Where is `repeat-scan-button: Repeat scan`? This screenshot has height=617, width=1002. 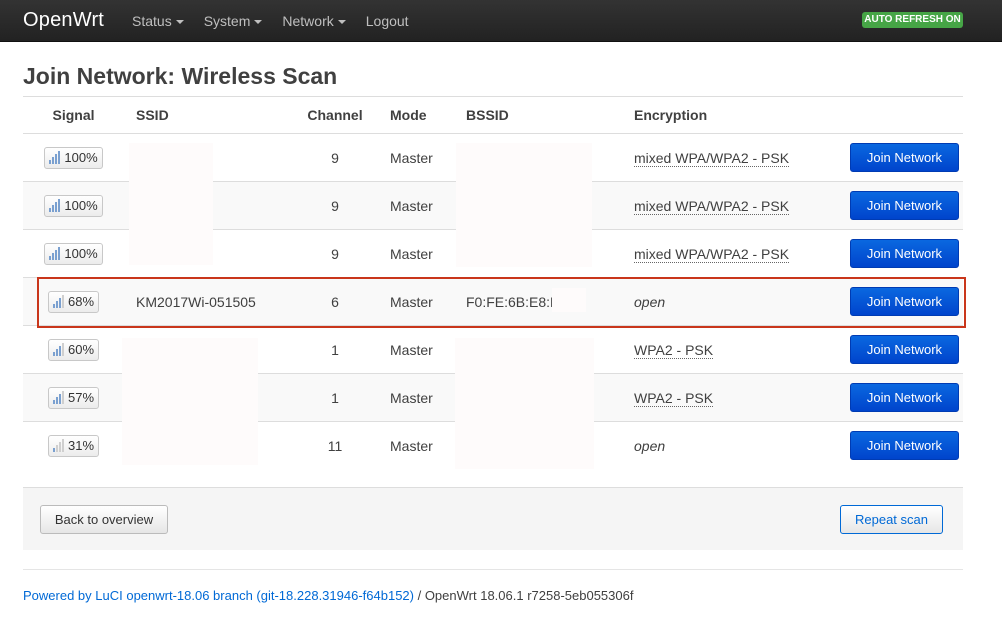 repeat-scan-button: Repeat scan is located at coordinates (891, 519).